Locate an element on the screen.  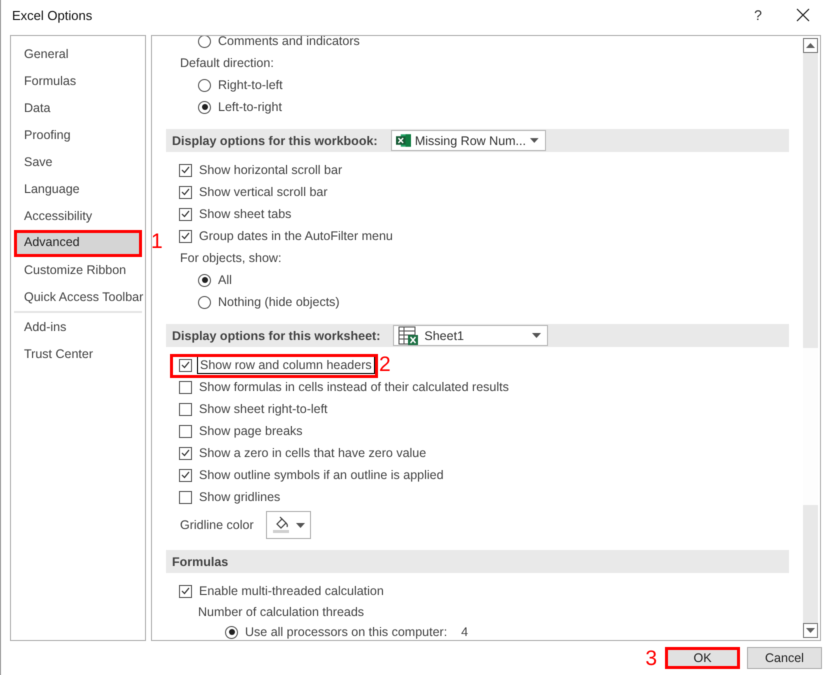
option-label: Enable multi-threaded calculation is located at coordinates (291, 591).